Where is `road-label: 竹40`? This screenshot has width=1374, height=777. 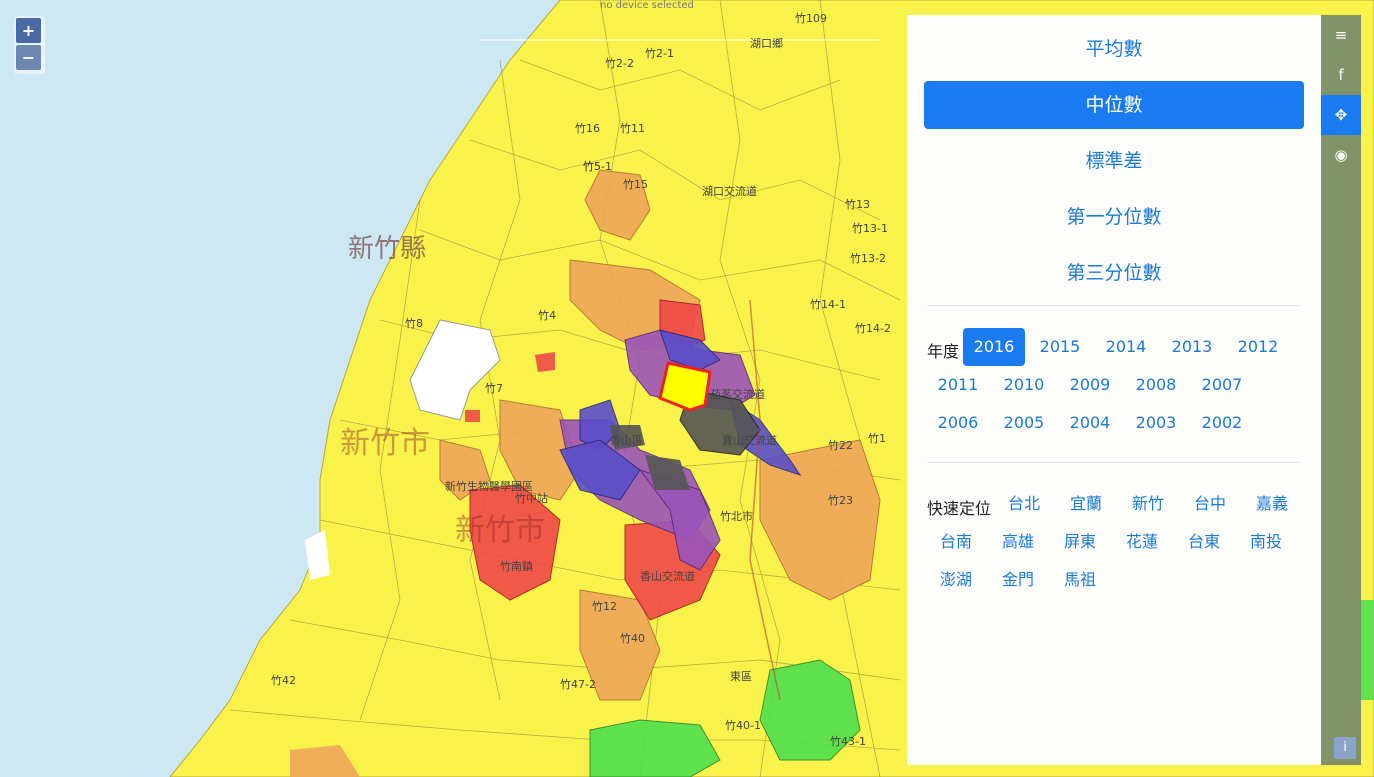 road-label: 竹40 is located at coordinates (632, 638).